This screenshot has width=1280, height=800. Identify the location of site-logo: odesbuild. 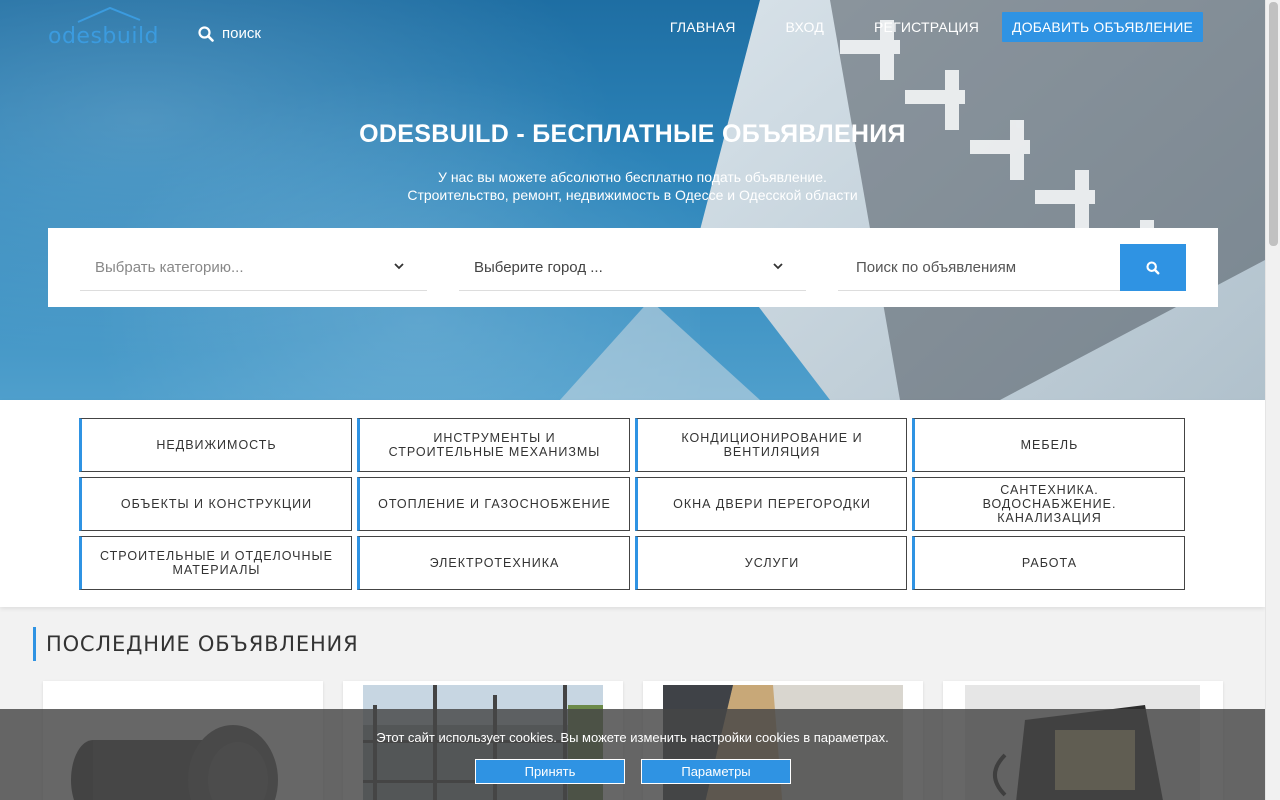
(103, 27).